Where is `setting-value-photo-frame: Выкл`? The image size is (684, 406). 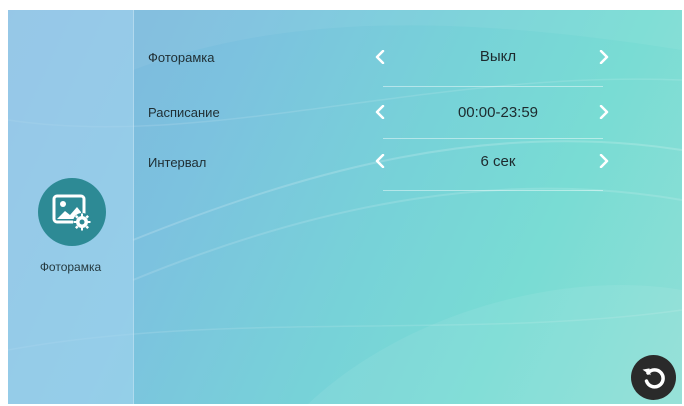 setting-value-photo-frame: Выкл is located at coordinates (498, 56).